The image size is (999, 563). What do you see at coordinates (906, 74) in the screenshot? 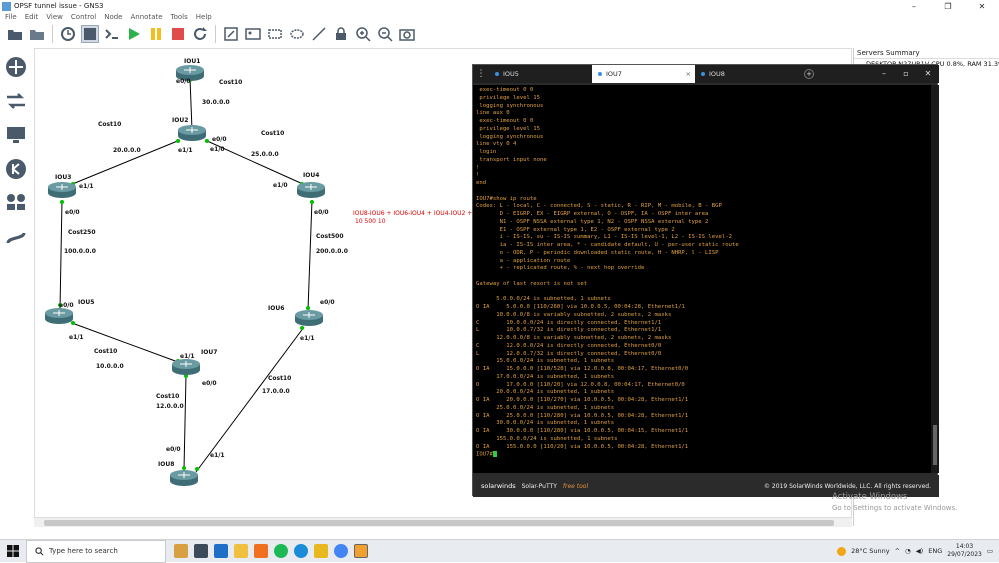
I see `maximize-button: ▫` at bounding box center [906, 74].